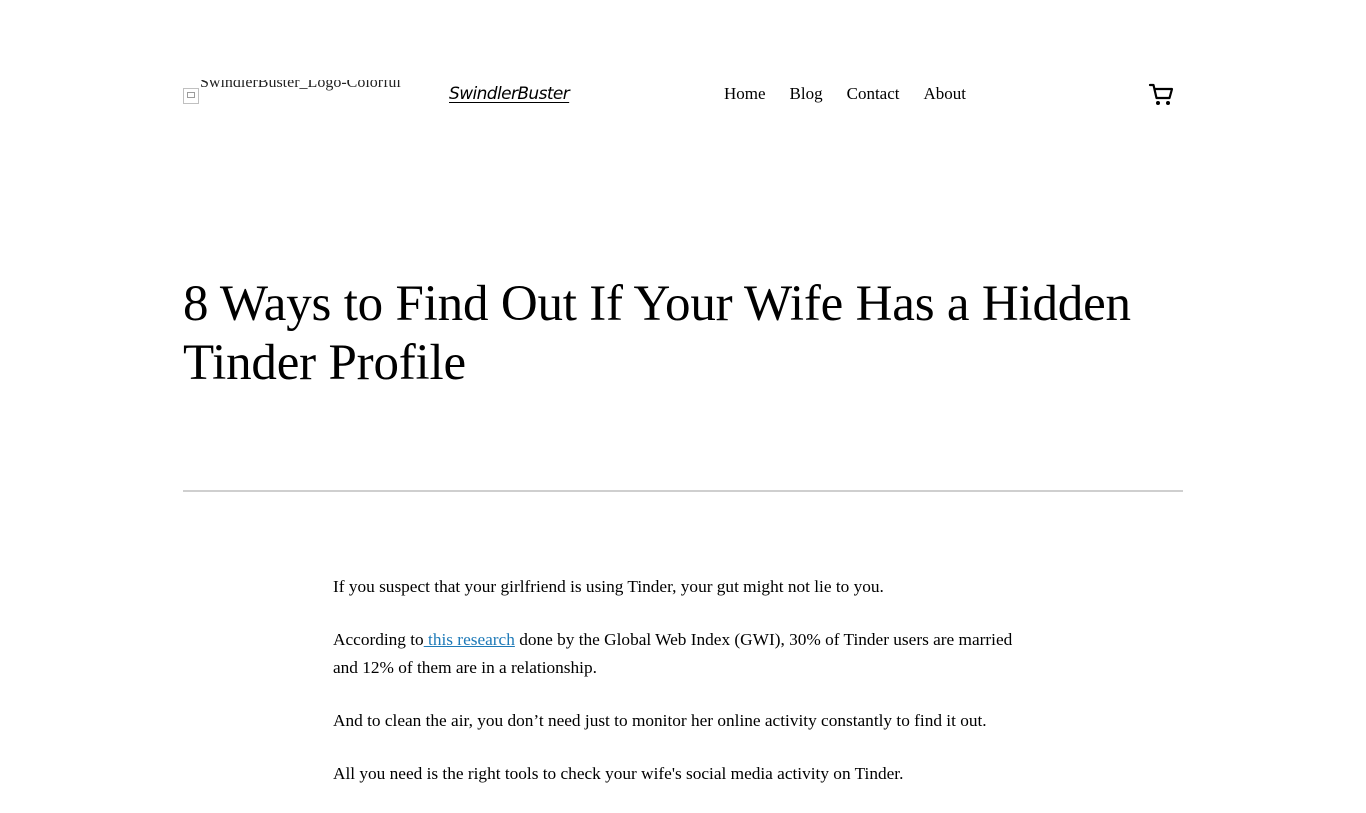  I want to click on primary-nav: Home Blog Contact About, so click(845, 94).